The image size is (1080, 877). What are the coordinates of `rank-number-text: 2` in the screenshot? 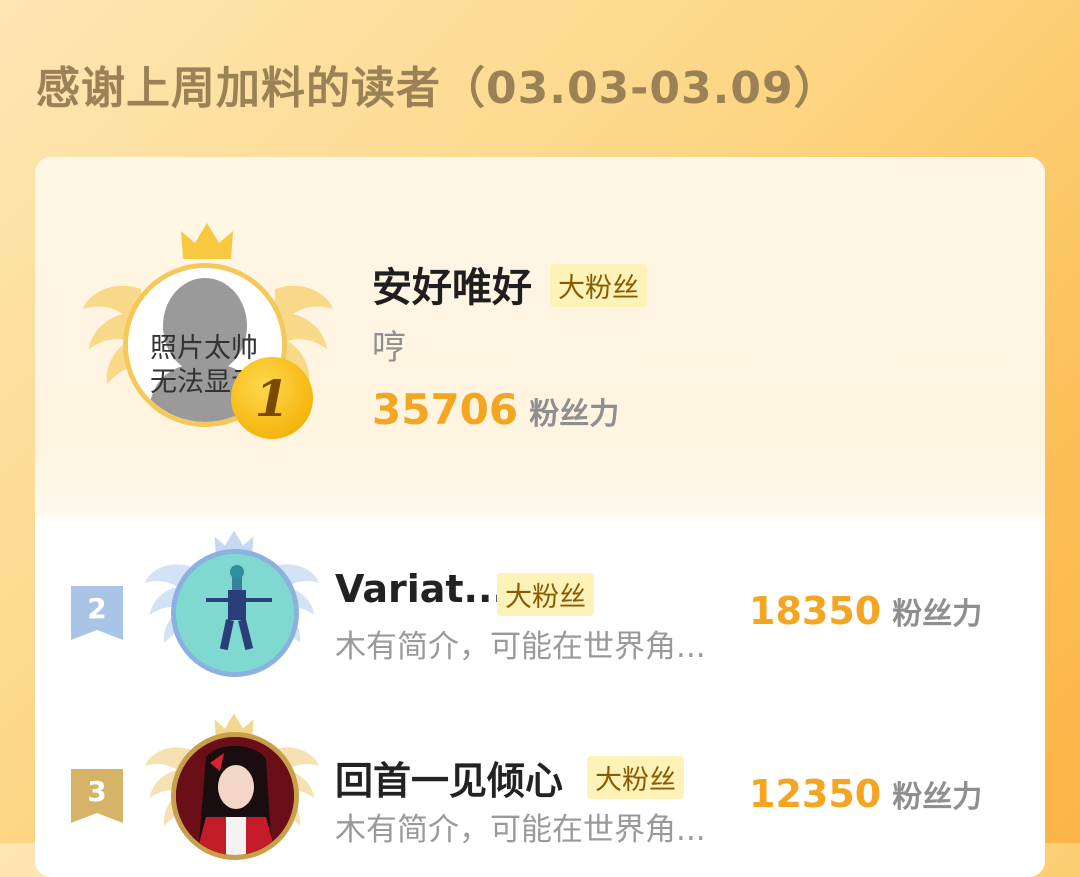 It's located at (97, 608).